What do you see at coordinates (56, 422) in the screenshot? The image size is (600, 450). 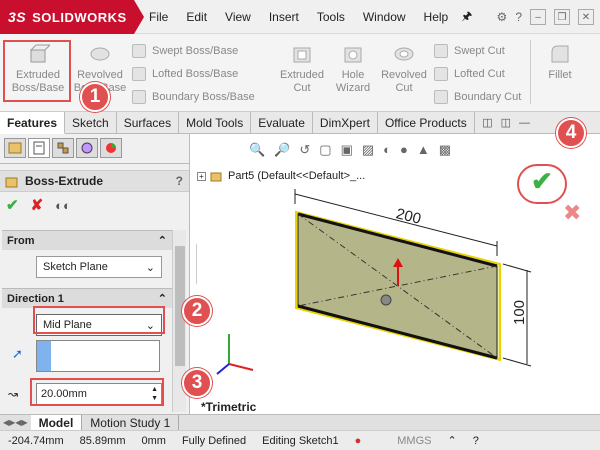 I see `tab-model: Model` at bounding box center [56, 422].